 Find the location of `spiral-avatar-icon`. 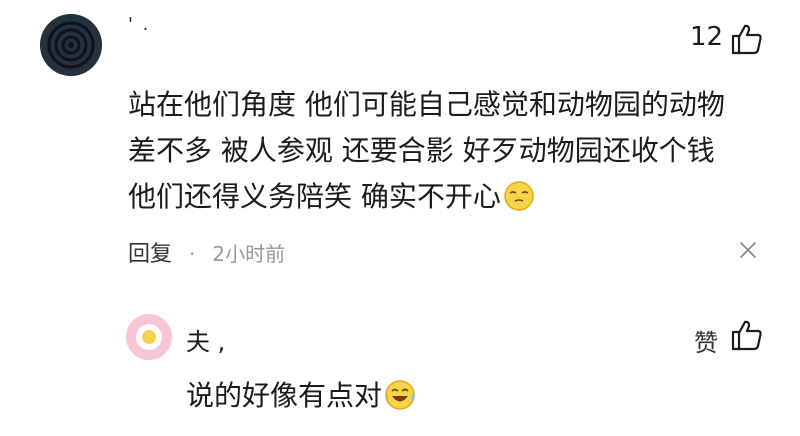

spiral-avatar-icon is located at coordinates (71, 45).